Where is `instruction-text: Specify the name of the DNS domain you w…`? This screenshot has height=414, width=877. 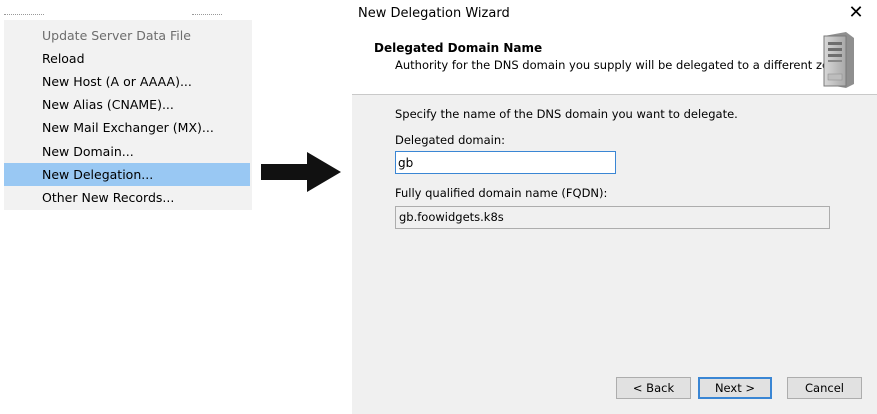
instruction-text: Specify the name of the DNS domain you w… is located at coordinates (566, 114).